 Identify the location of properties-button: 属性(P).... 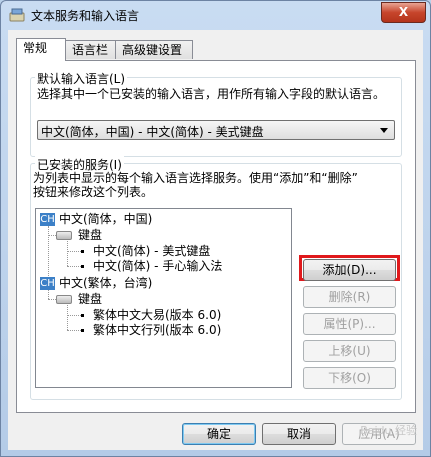
(349, 324).